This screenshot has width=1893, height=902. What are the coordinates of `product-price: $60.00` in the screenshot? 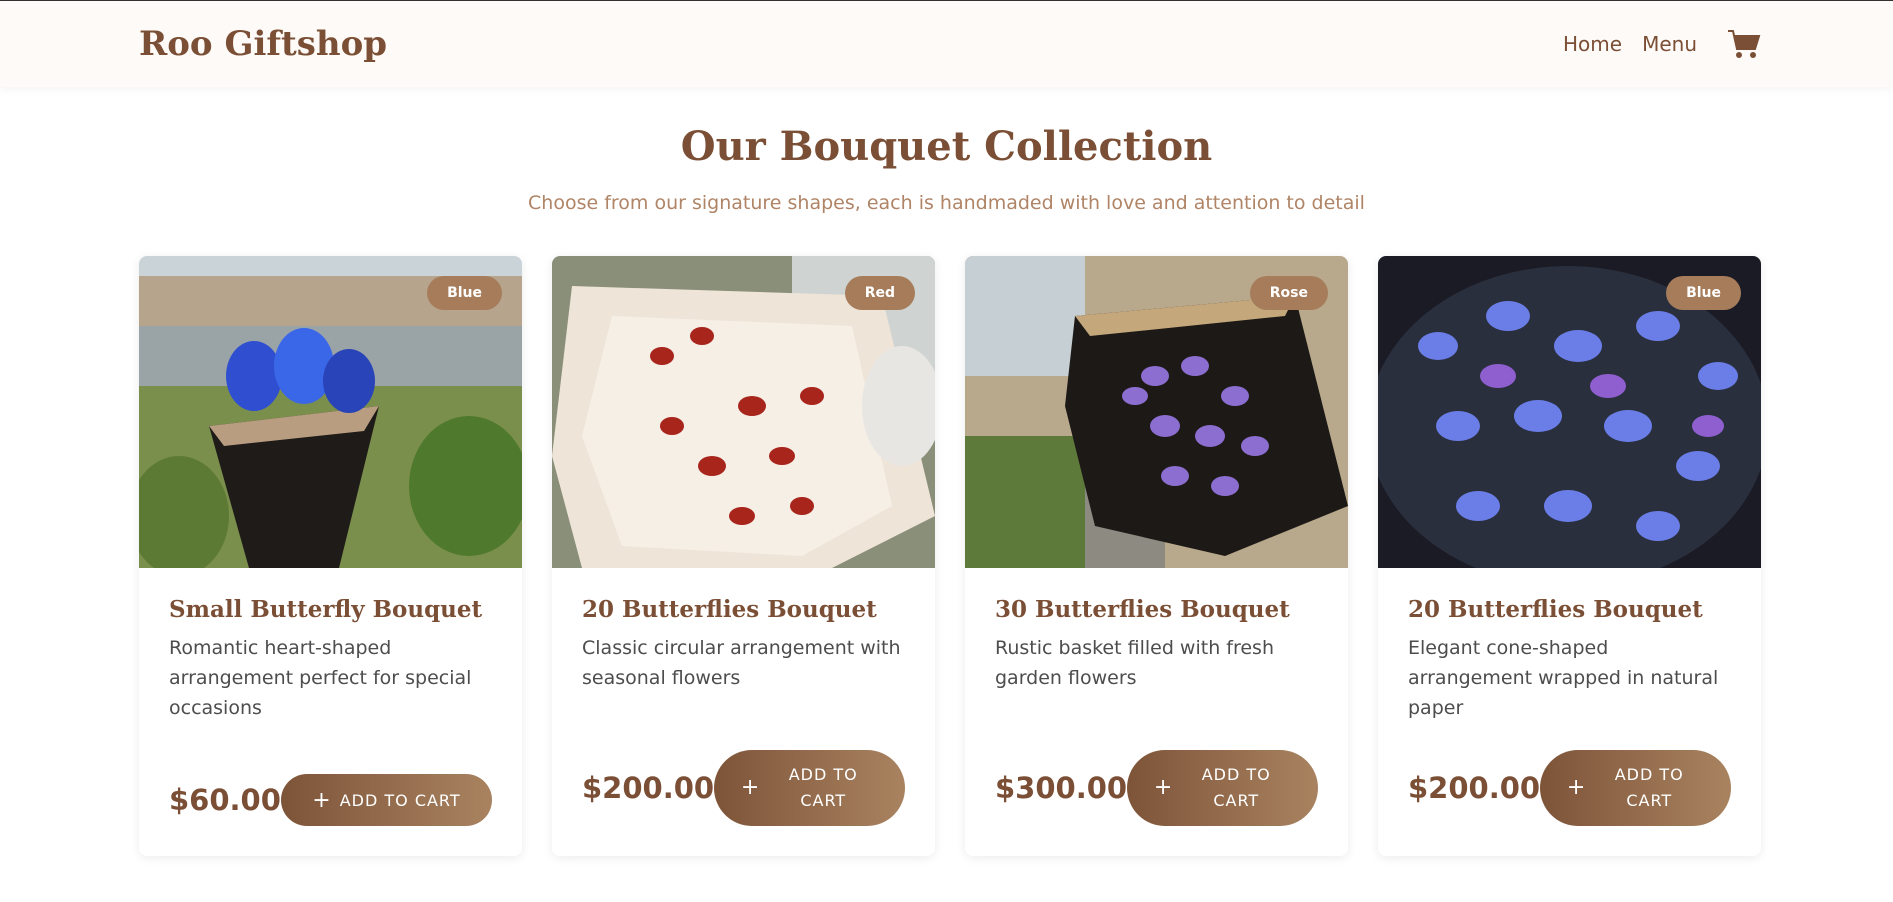 It's located at (225, 800).